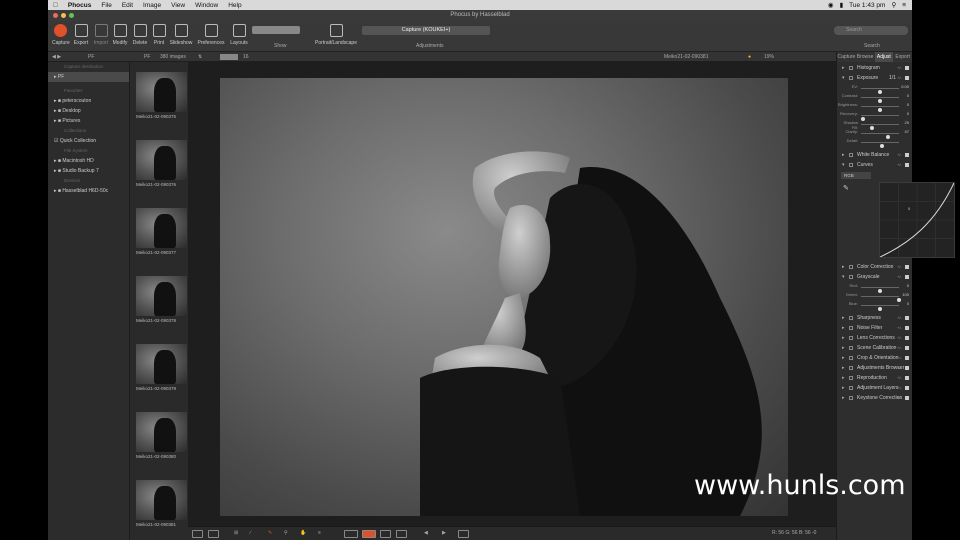 This screenshot has width=960, height=540. Describe the element at coordinates (385, 534) in the screenshot. I see `grid-button` at that location.